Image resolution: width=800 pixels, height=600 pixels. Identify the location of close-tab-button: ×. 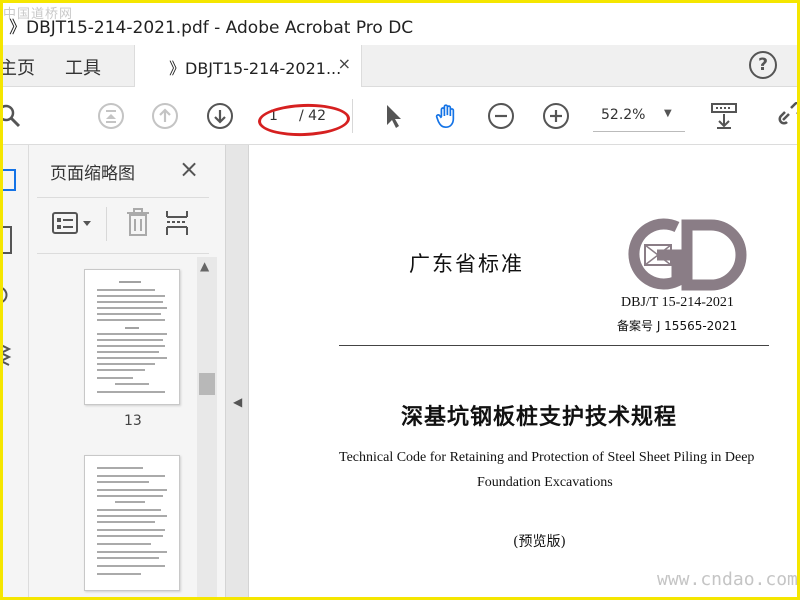
(344, 63).